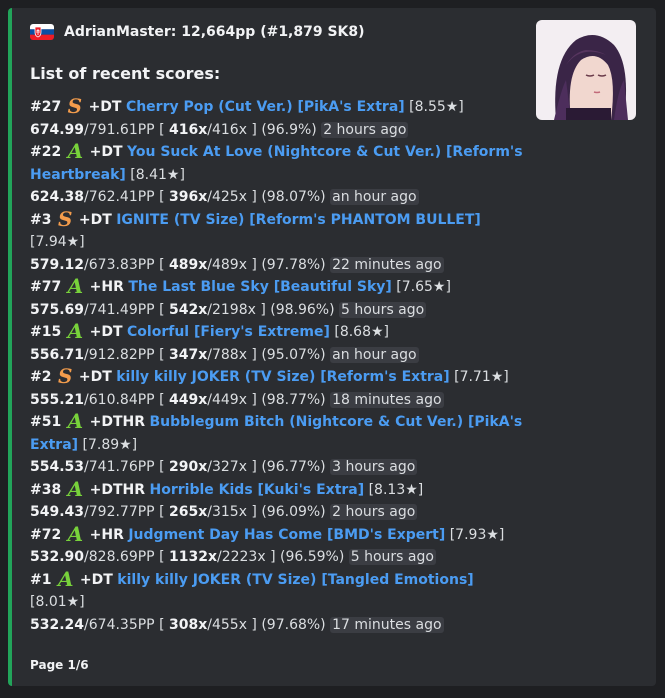 This screenshot has height=698, width=665. I want to click on star-rating: [7.93★], so click(477, 534).